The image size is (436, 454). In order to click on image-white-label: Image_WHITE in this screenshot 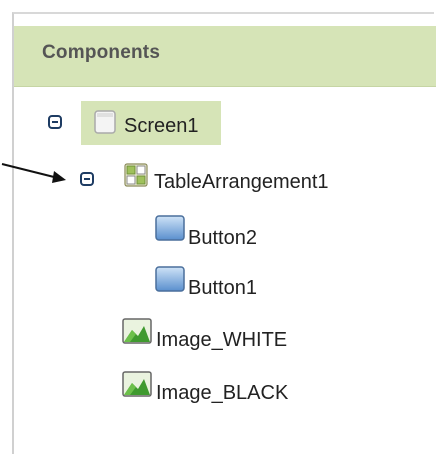, I will do `click(221, 340)`.